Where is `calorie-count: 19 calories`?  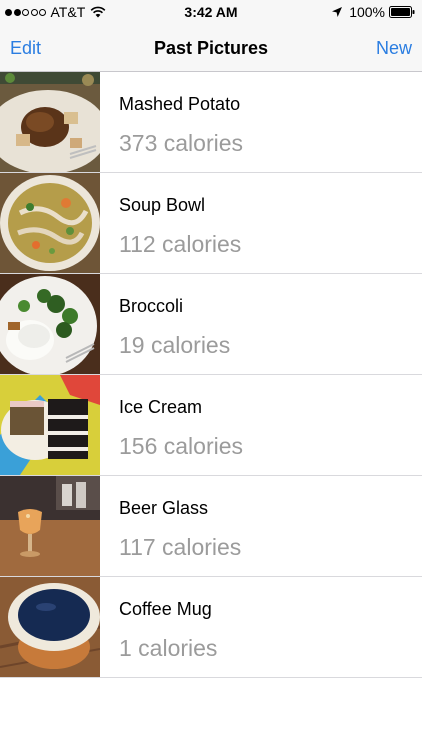
calorie-count: 19 calories is located at coordinates (175, 345).